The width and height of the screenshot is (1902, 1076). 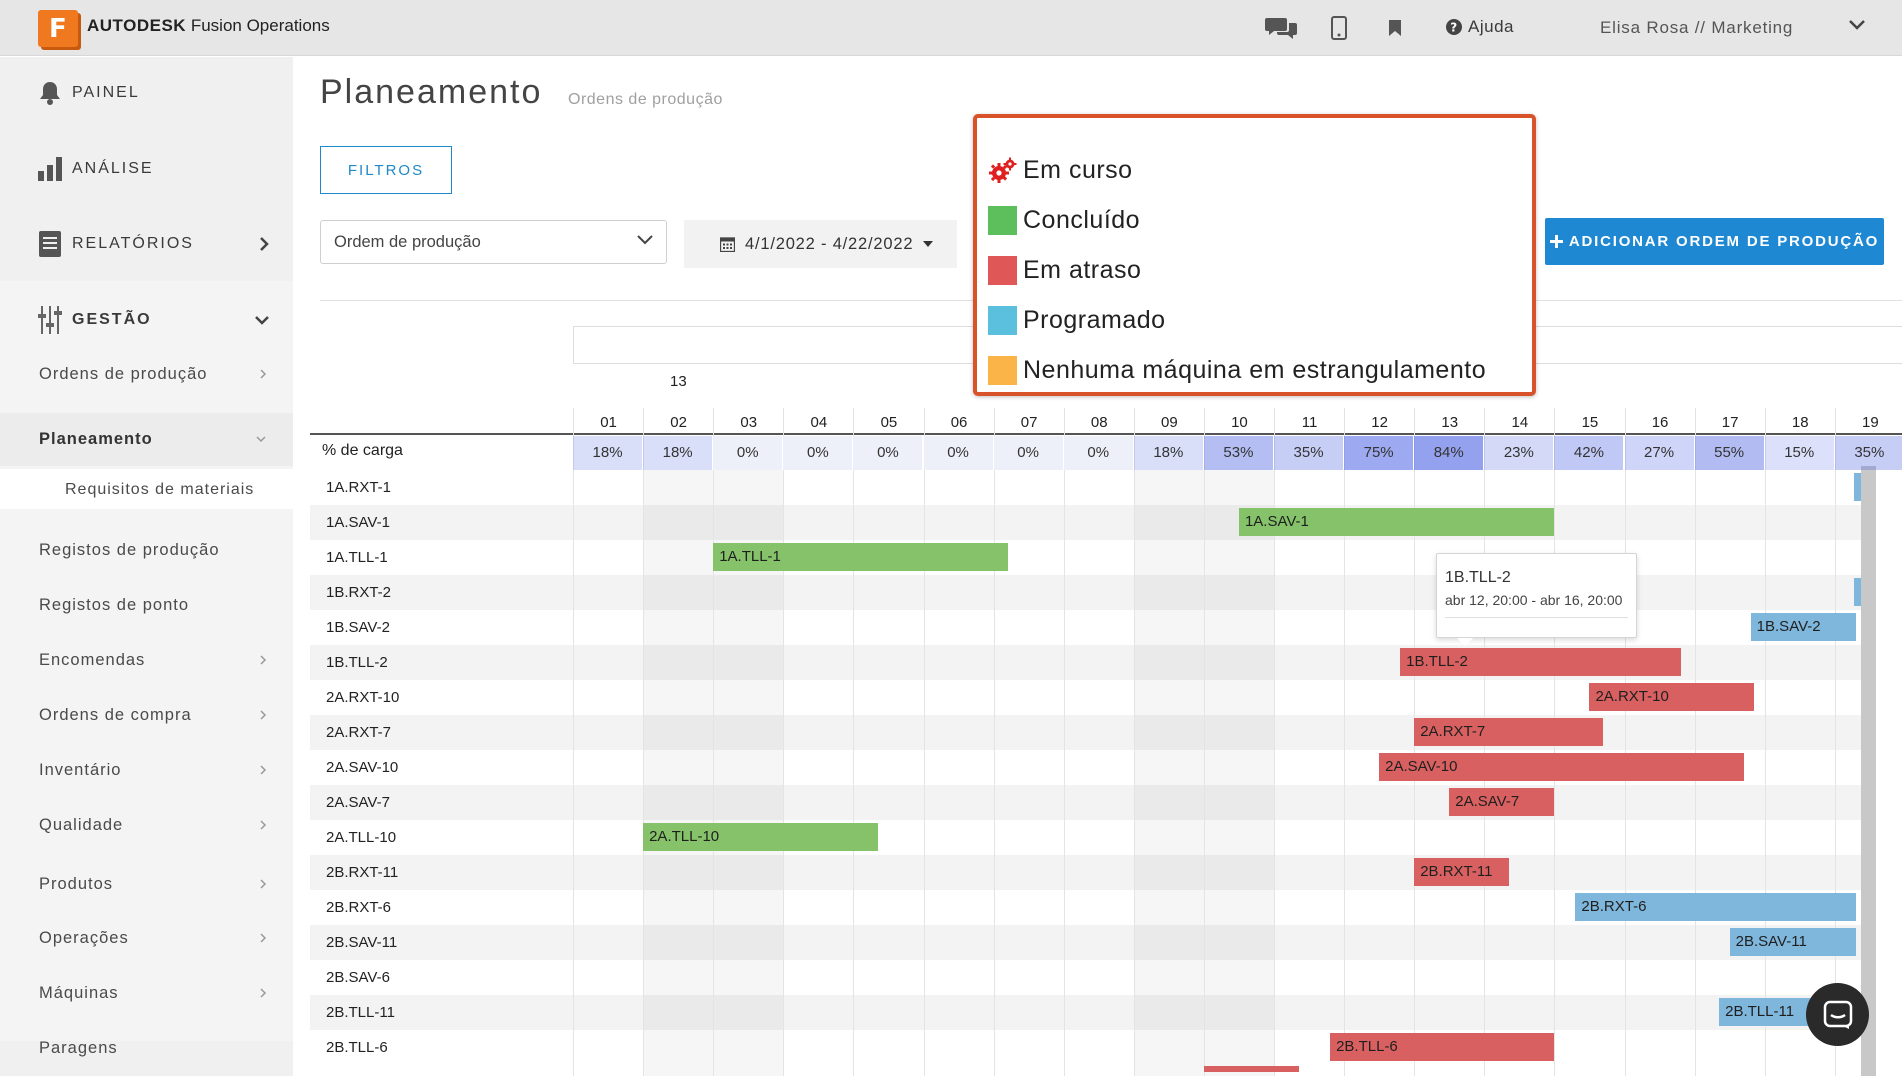 I want to click on order-type-select: Ordem de produção, so click(x=493, y=242).